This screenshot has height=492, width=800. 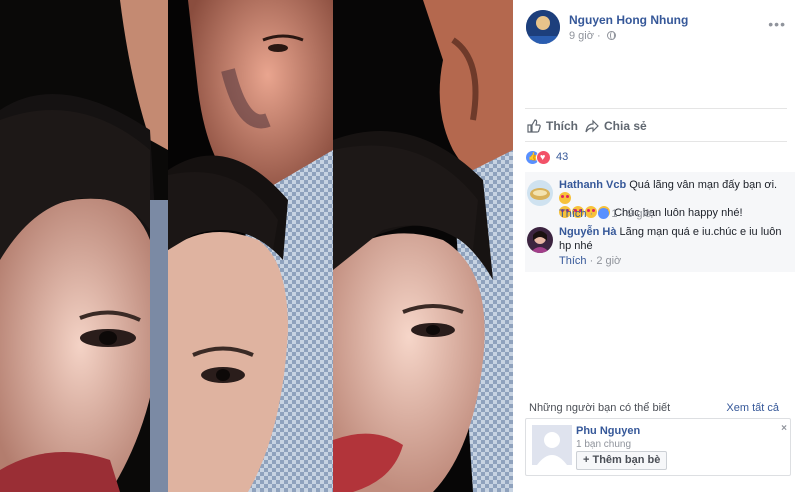 I want to click on share-label: Chia sẻ, so click(x=625, y=126).